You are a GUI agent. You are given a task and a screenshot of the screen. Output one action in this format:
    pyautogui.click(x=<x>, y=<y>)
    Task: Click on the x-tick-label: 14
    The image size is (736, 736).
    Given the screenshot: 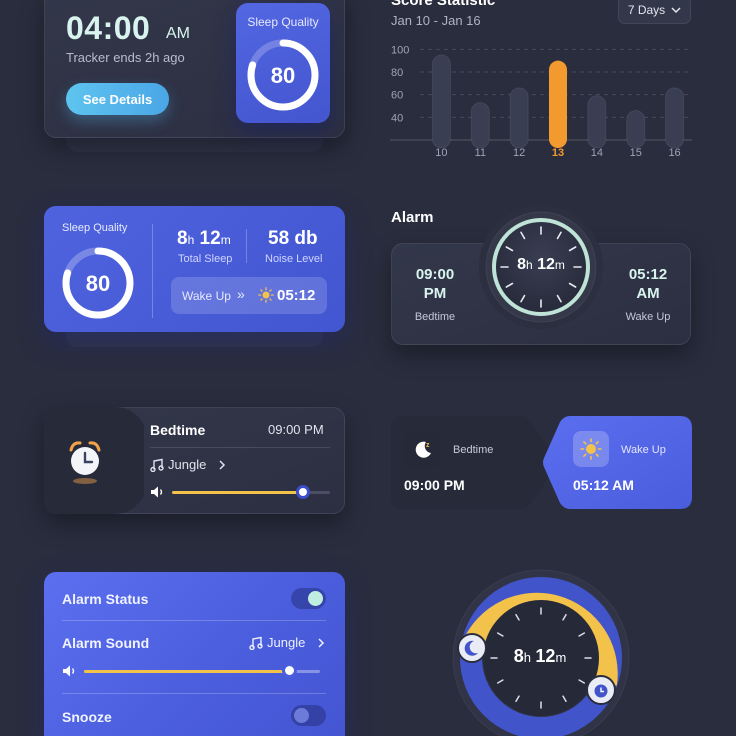 What is the action you would take?
    pyautogui.click(x=597, y=153)
    